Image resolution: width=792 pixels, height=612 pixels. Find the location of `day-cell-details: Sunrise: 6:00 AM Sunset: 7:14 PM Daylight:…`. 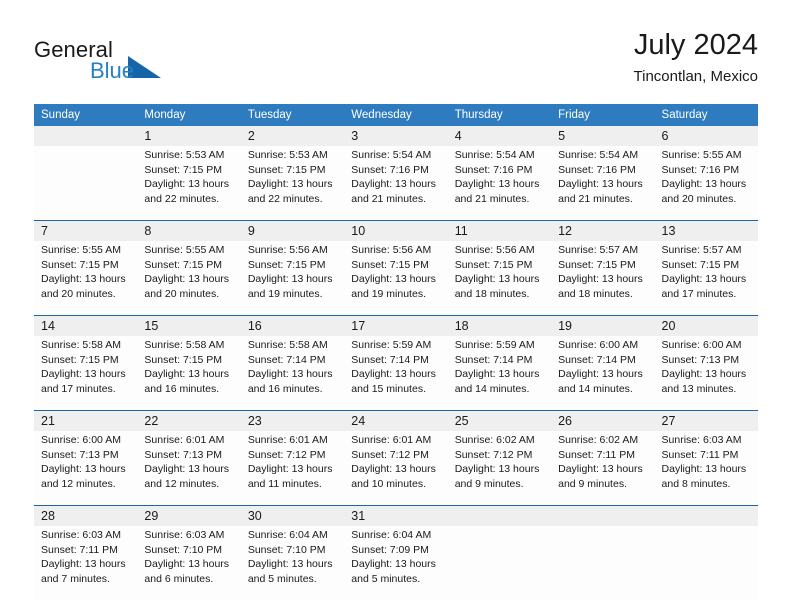

day-cell-details: Sunrise: 6:00 AM Sunset: 7:14 PM Daylight:… is located at coordinates (603, 373).